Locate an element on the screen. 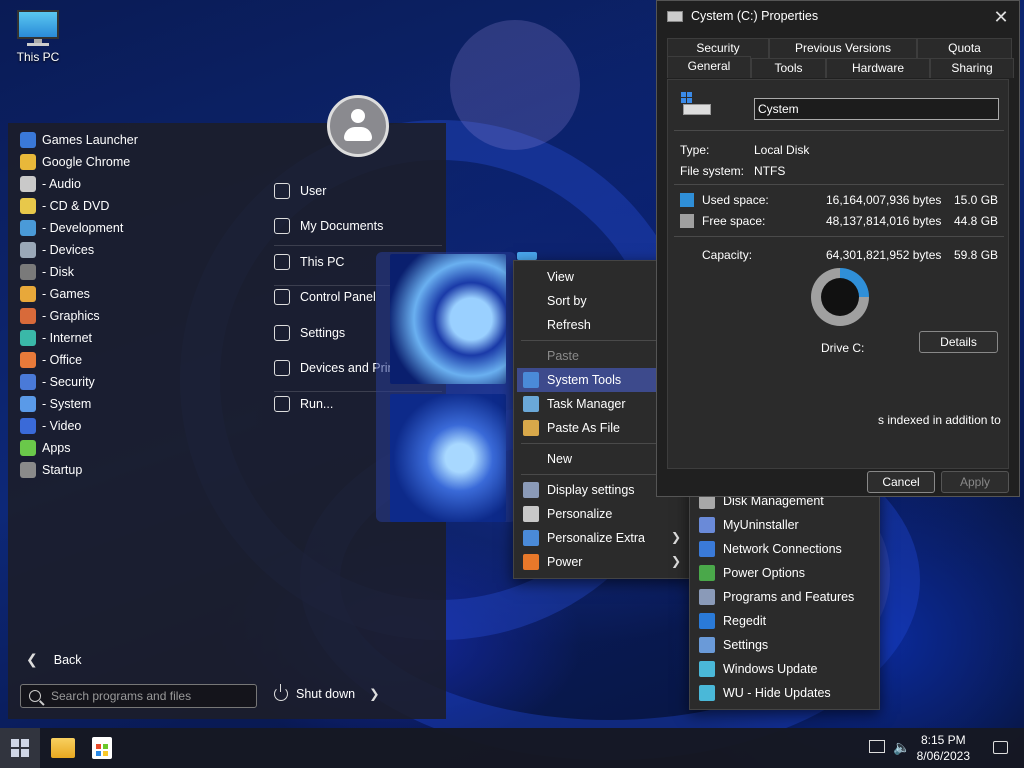 This screenshot has height=768, width=1024. menu-item-label: Windows Update is located at coordinates (770, 669).